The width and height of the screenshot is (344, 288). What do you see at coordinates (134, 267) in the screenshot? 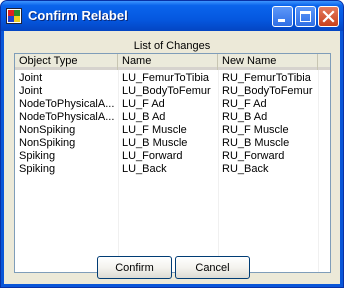
I see `confirm-button: Confirm` at bounding box center [134, 267].